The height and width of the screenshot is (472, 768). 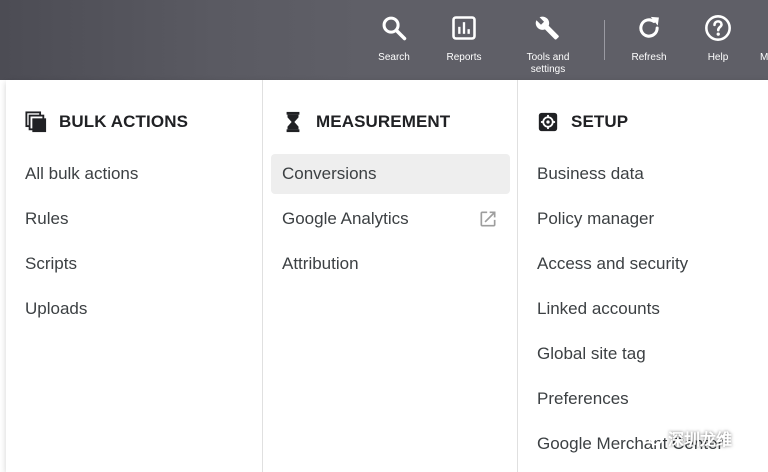 What do you see at coordinates (600, 121) in the screenshot?
I see `setup-heading: SETUP` at bounding box center [600, 121].